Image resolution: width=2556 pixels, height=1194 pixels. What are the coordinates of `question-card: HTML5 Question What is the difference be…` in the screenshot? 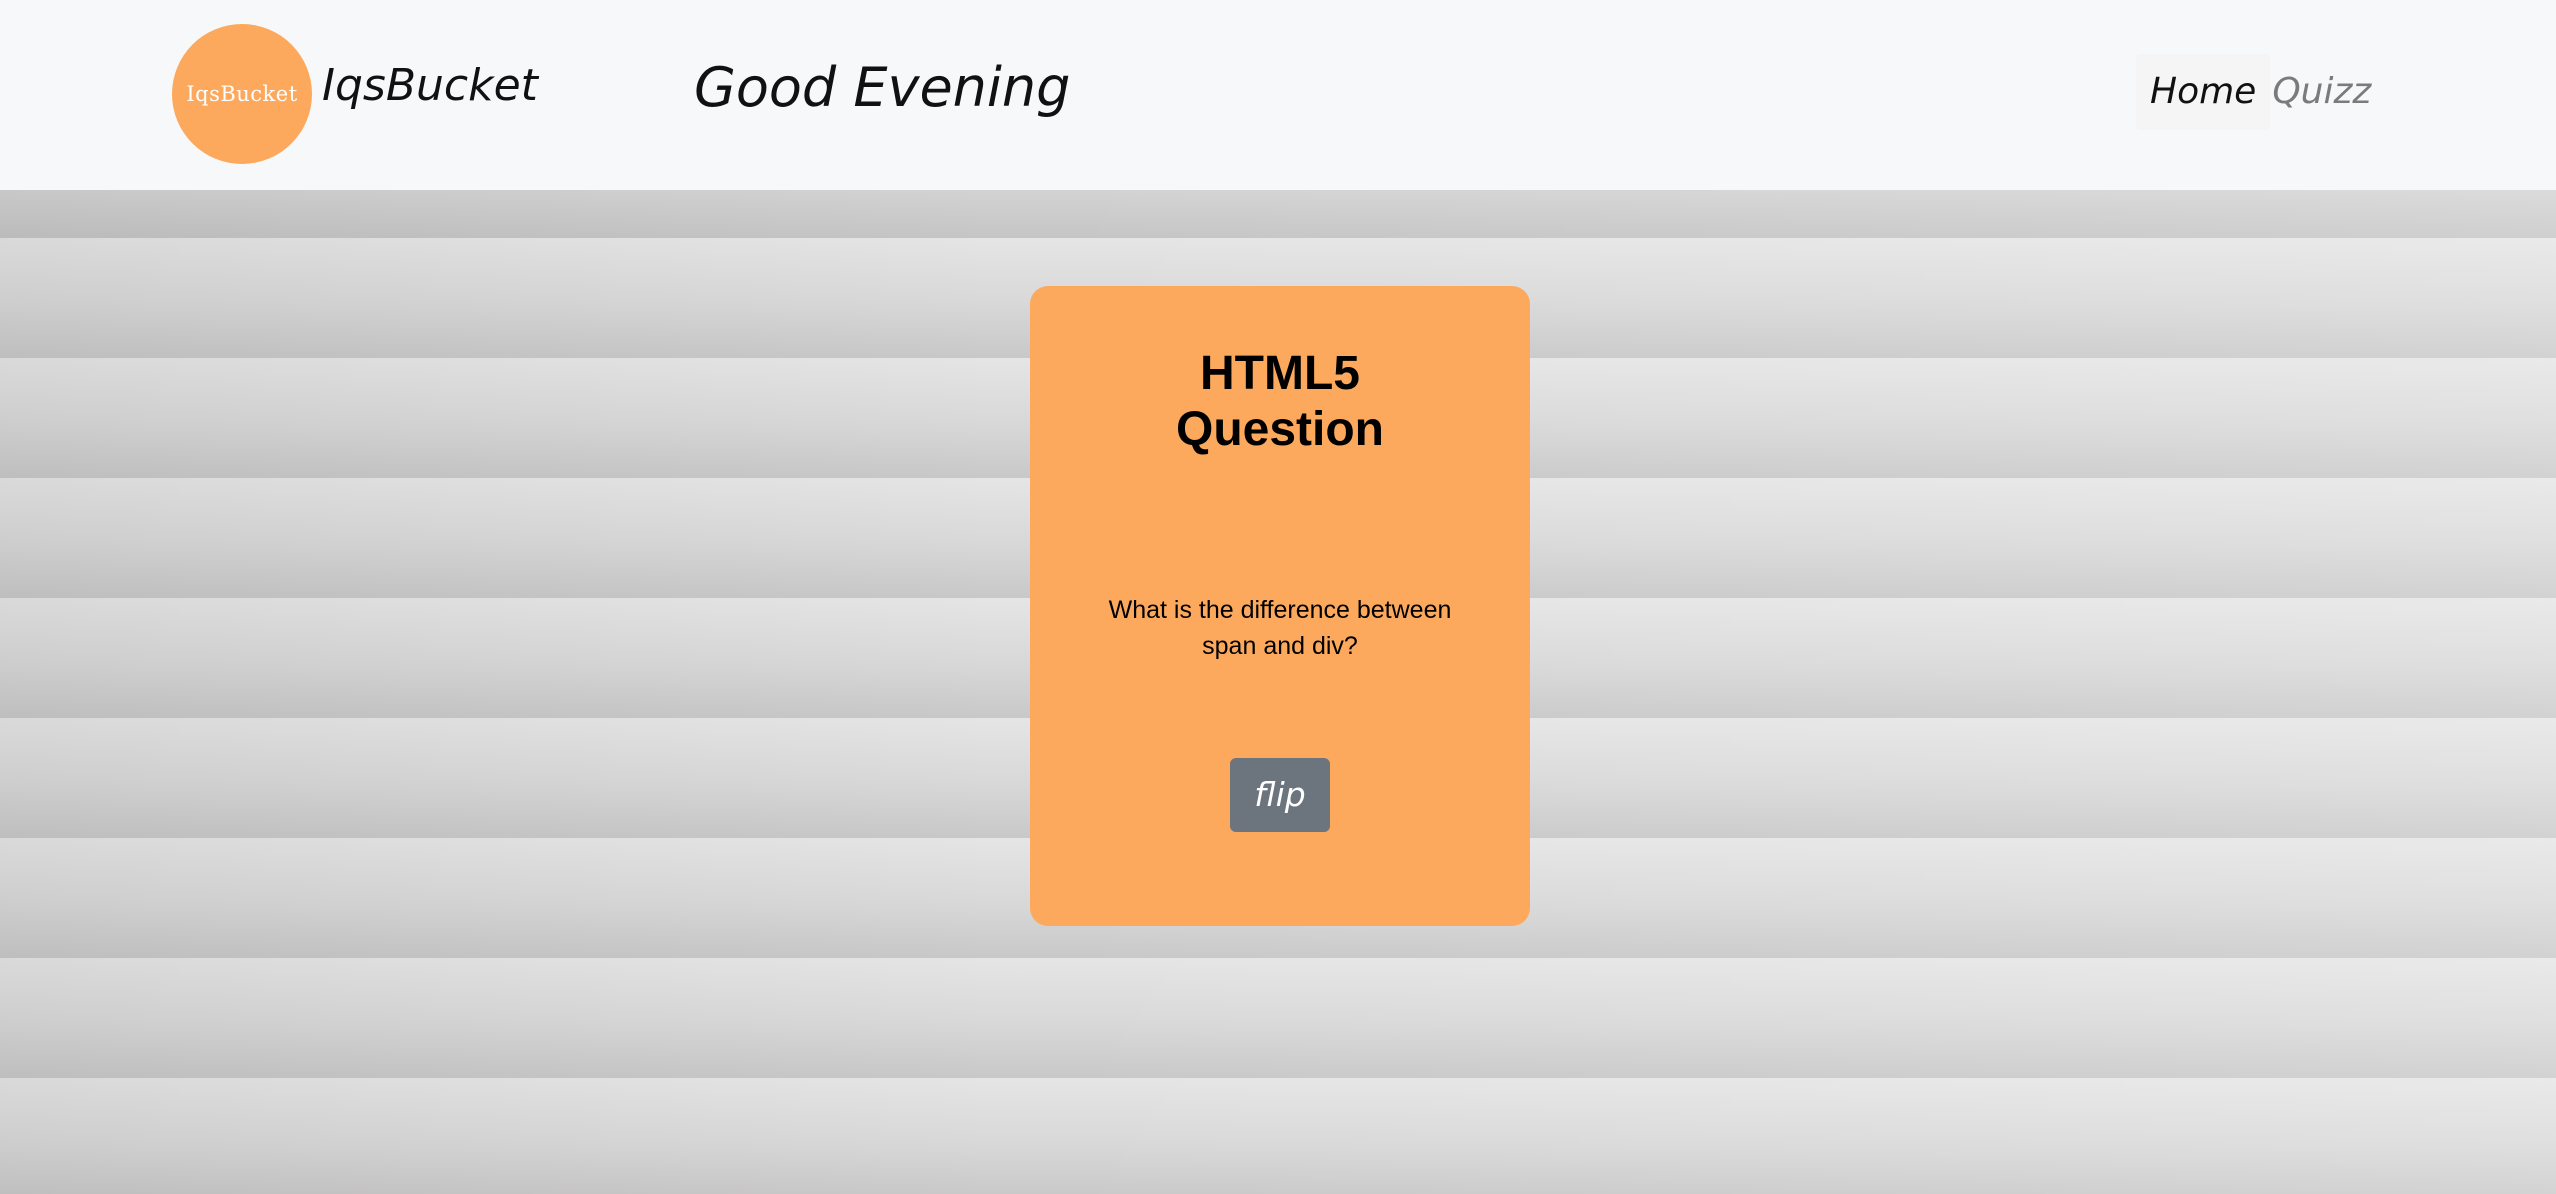 It's located at (1280, 606).